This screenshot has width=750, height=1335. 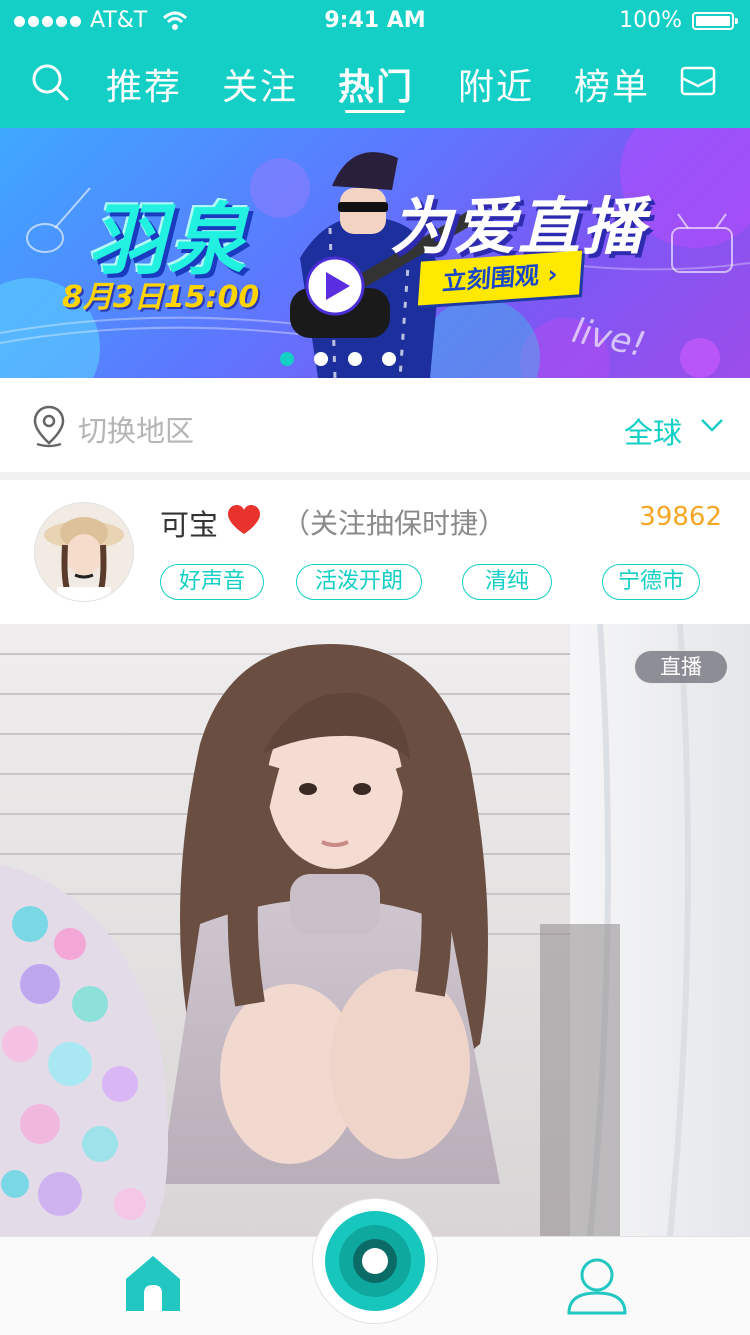 I want to click on section-divider, so click(x=375, y=476).